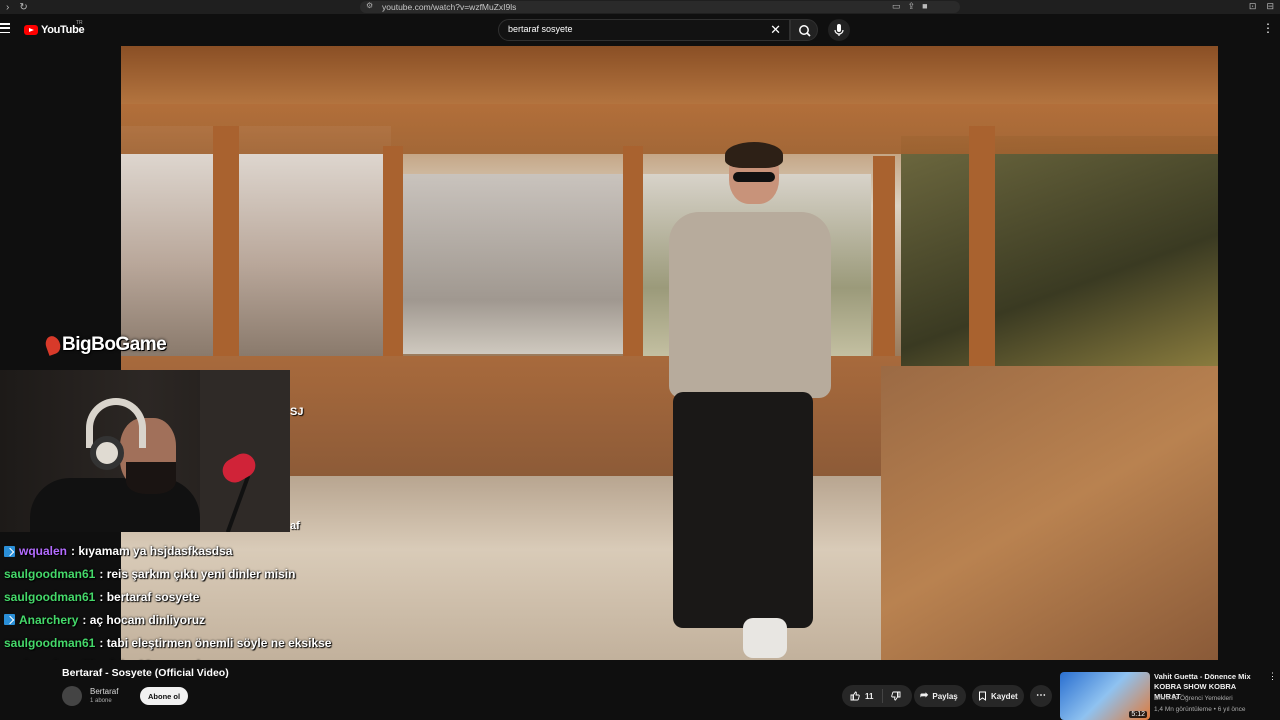  I want to click on chat-text: : kıyamam ya hsjdasfkasdsa, so click(152, 551).